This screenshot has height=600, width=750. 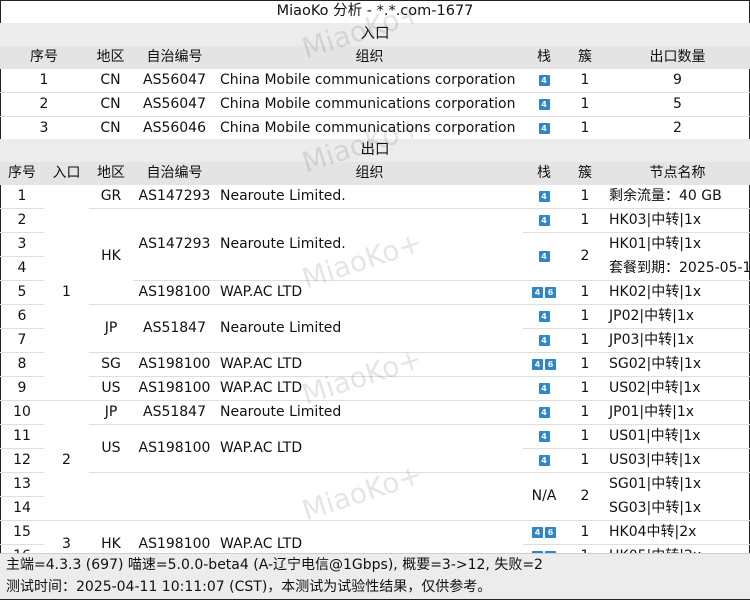 I want to click on cell-region: US, so click(x=111, y=448).